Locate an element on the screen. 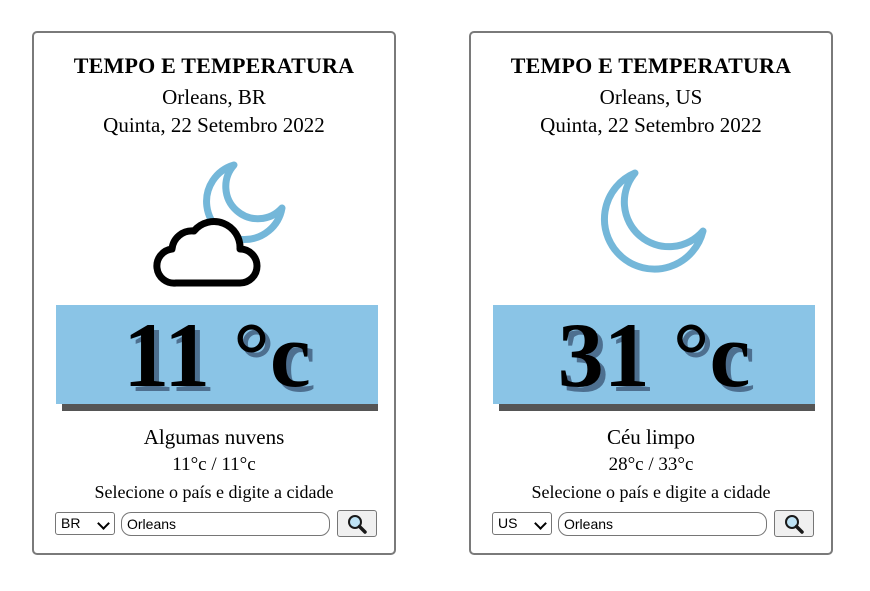 The width and height of the screenshot is (870, 591). temperature-display: 11 °c is located at coordinates (217, 354).